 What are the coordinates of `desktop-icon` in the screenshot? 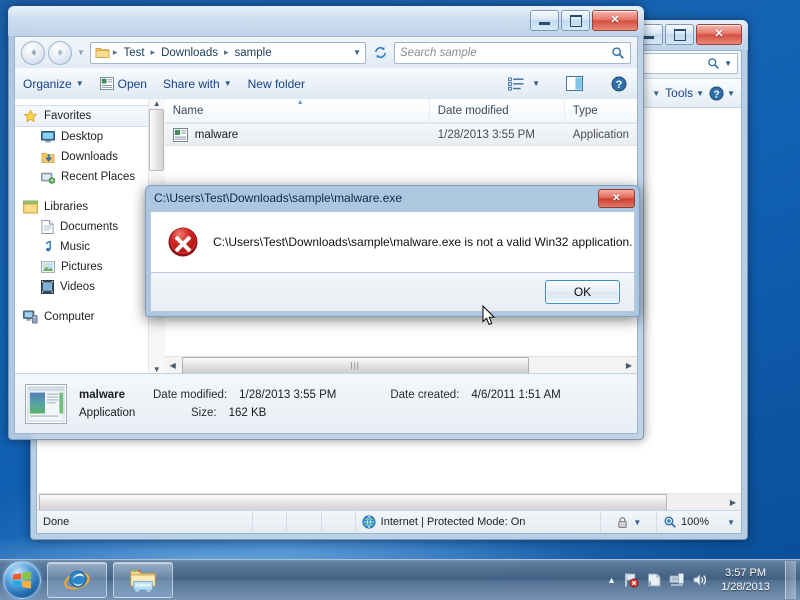 It's located at (48, 136).